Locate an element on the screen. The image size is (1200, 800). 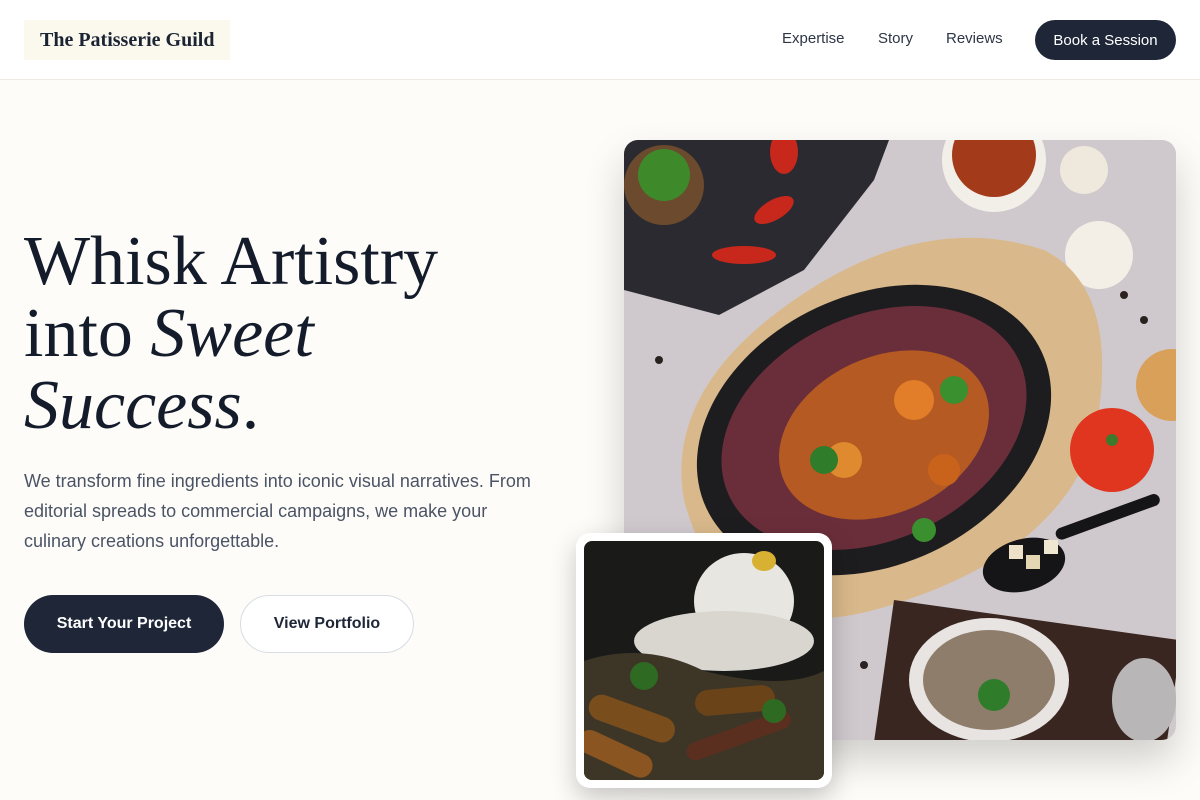
brand-logo: The Patisserie Guild is located at coordinates (127, 40).